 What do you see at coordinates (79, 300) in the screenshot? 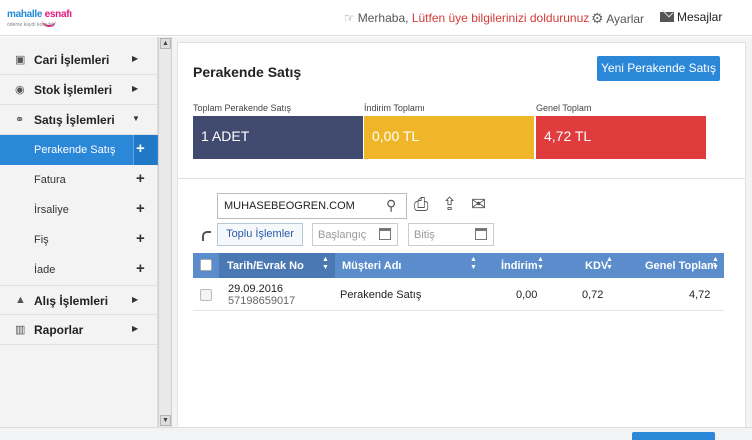
I see `sidebar-item-alis: ▲ Alış İşlemleri ▶` at bounding box center [79, 300].